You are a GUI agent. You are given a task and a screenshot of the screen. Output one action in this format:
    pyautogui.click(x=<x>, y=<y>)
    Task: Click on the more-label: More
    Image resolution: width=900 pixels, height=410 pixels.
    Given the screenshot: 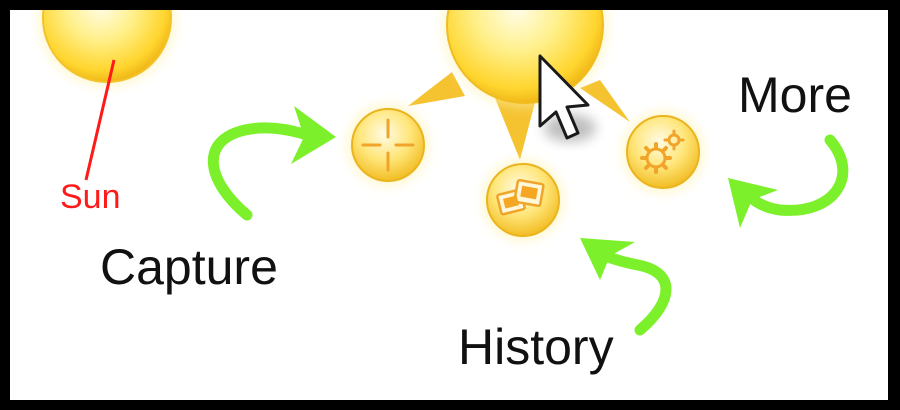 What is the action you would take?
    pyautogui.click(x=795, y=95)
    